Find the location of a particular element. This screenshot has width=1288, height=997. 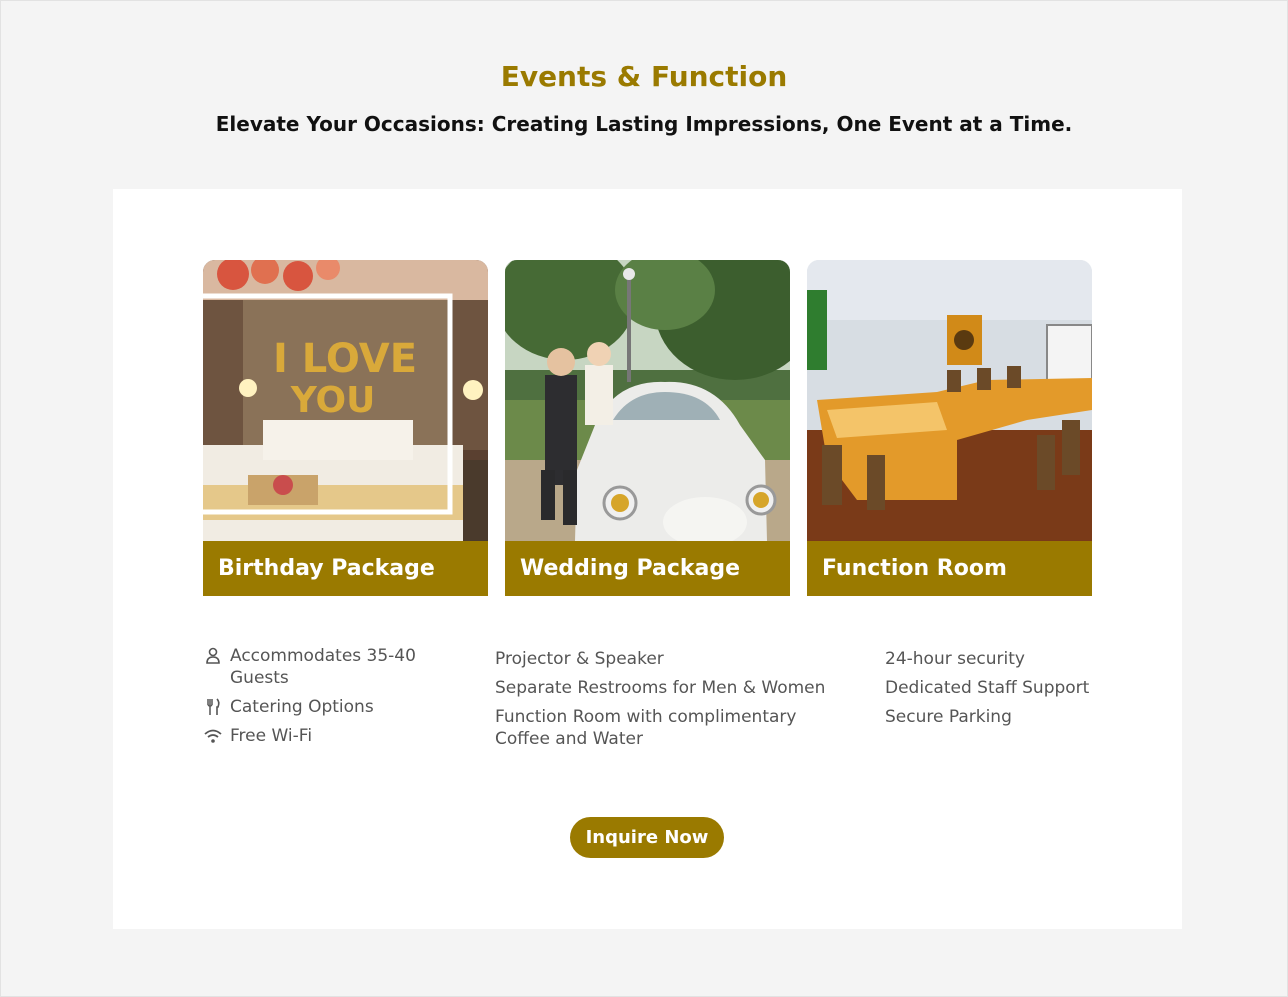

feature-projector: Projector & Speaker is located at coordinates (579, 659).